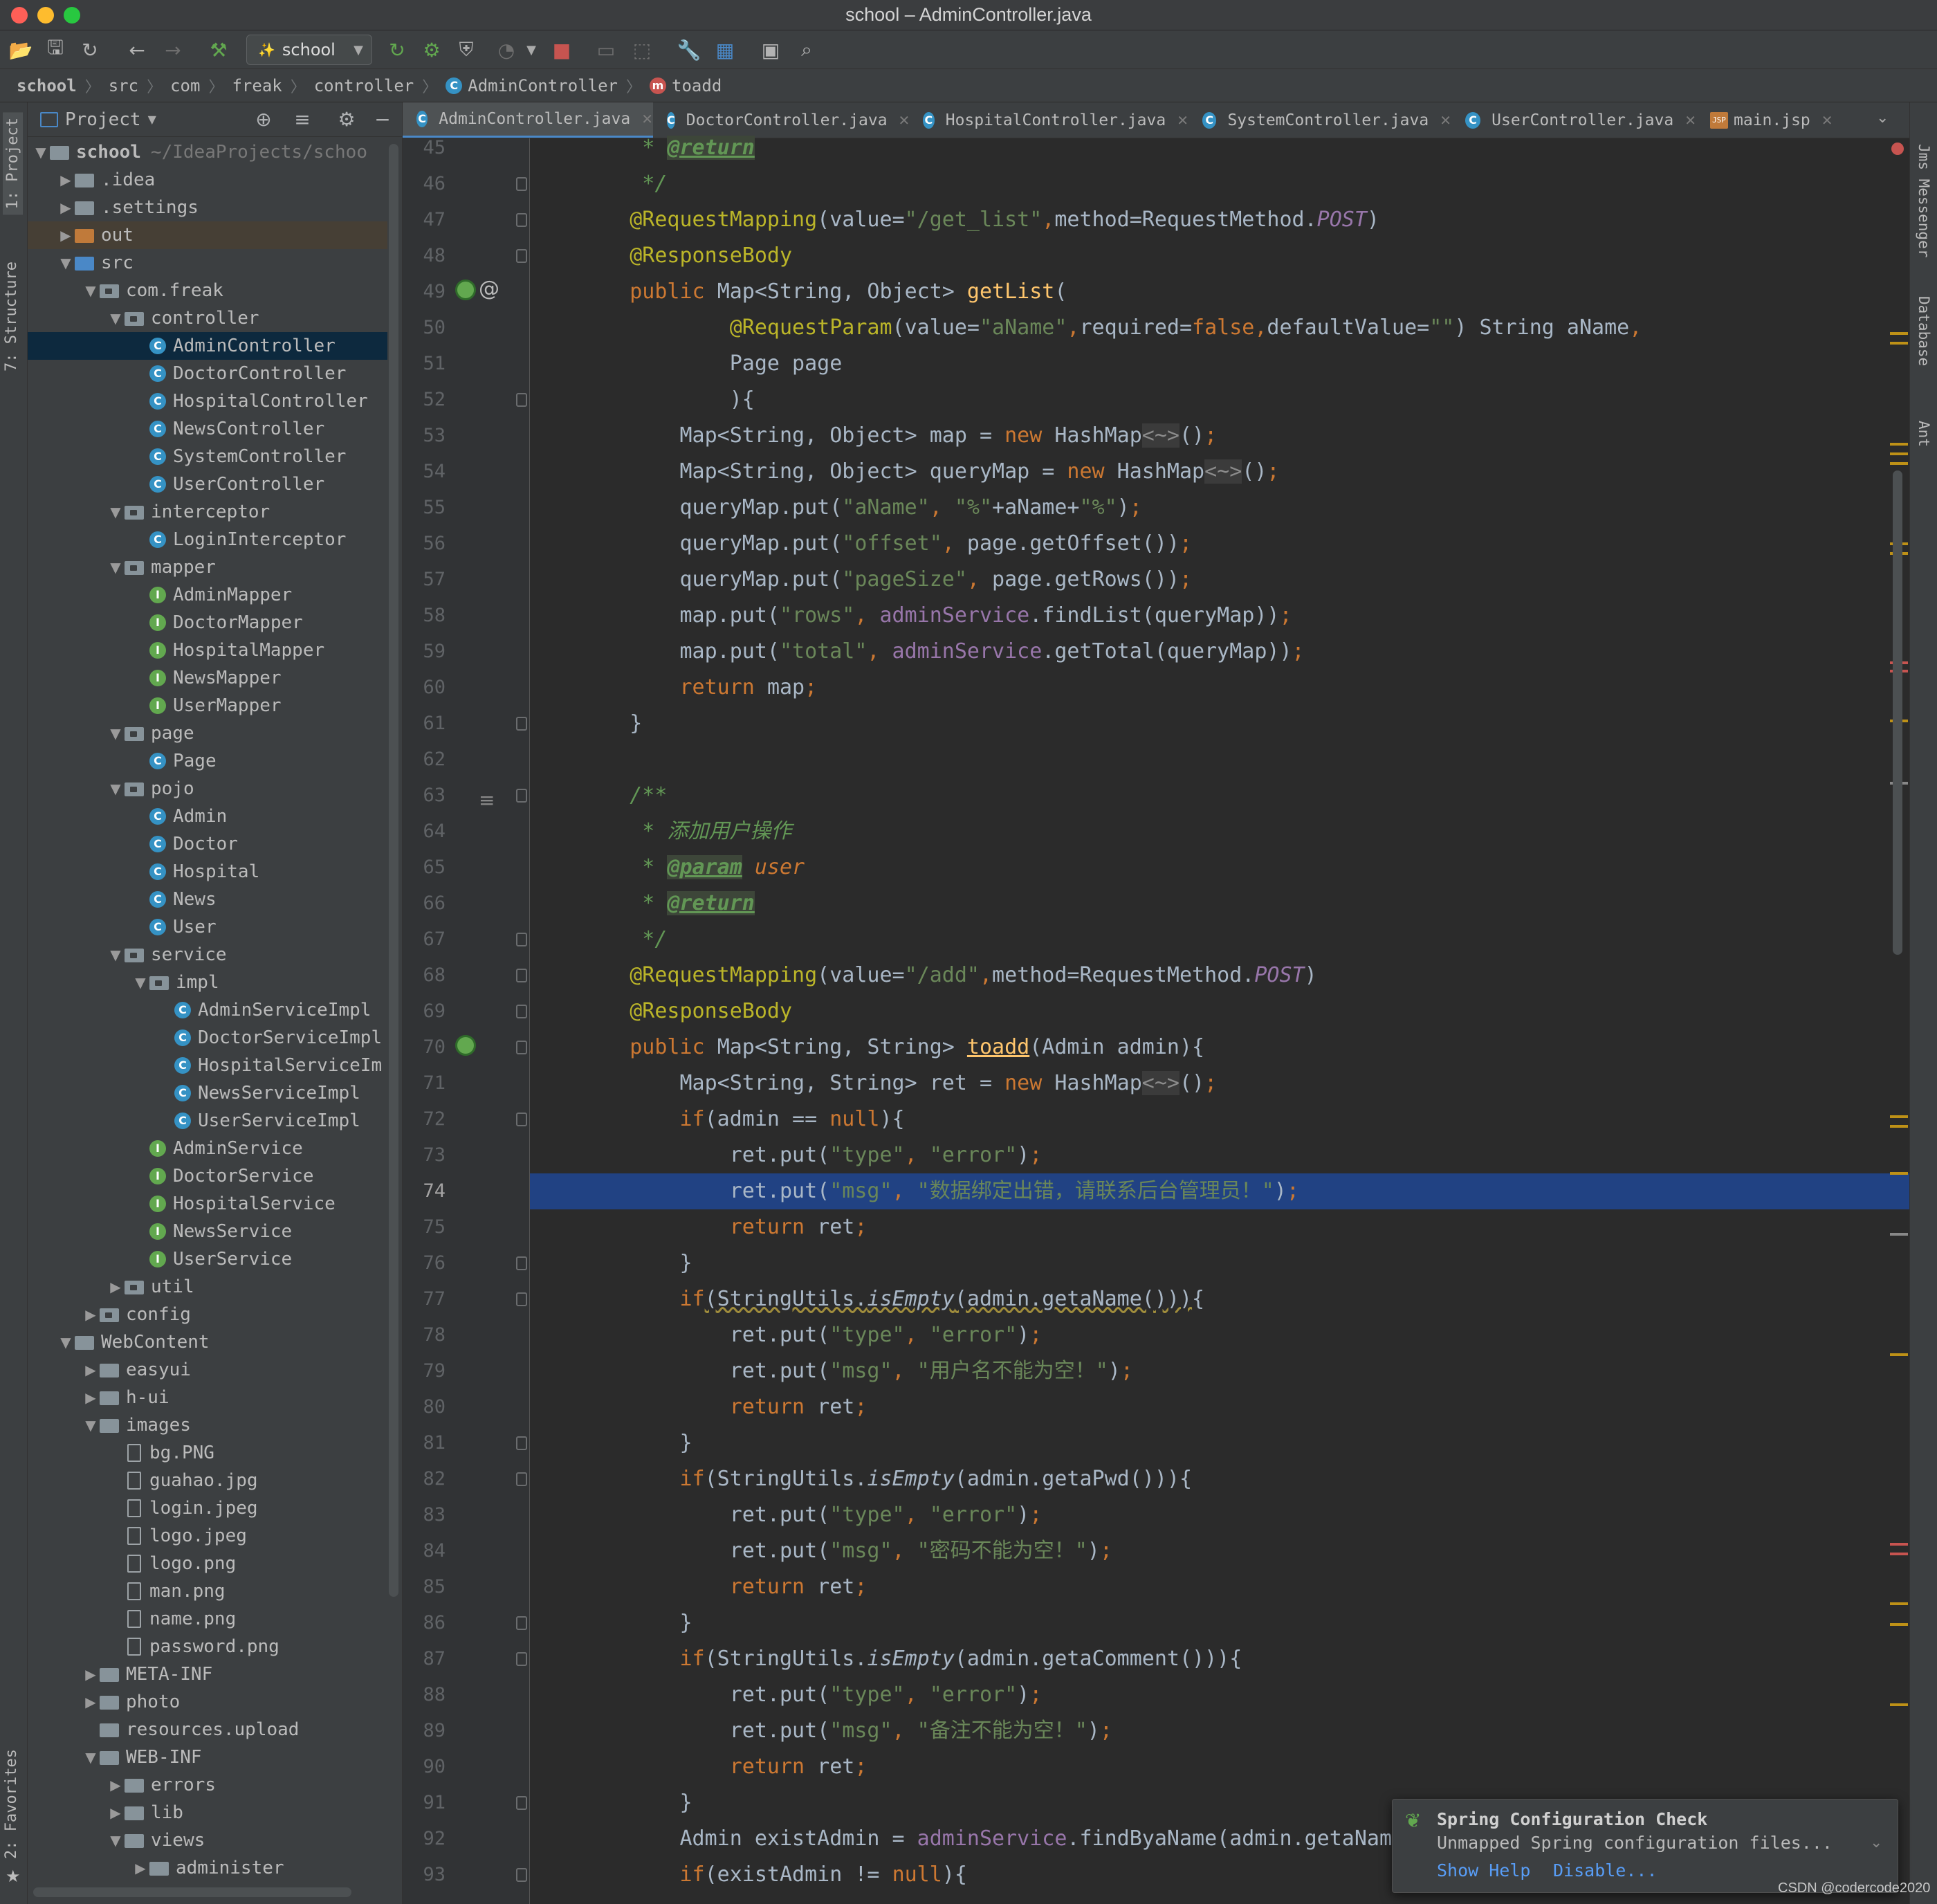 The image size is (1937, 1904). Describe the element at coordinates (861, 508) in the screenshot. I see `code-line: queryMap.put("aName", "%"+aName+"%");` at that location.